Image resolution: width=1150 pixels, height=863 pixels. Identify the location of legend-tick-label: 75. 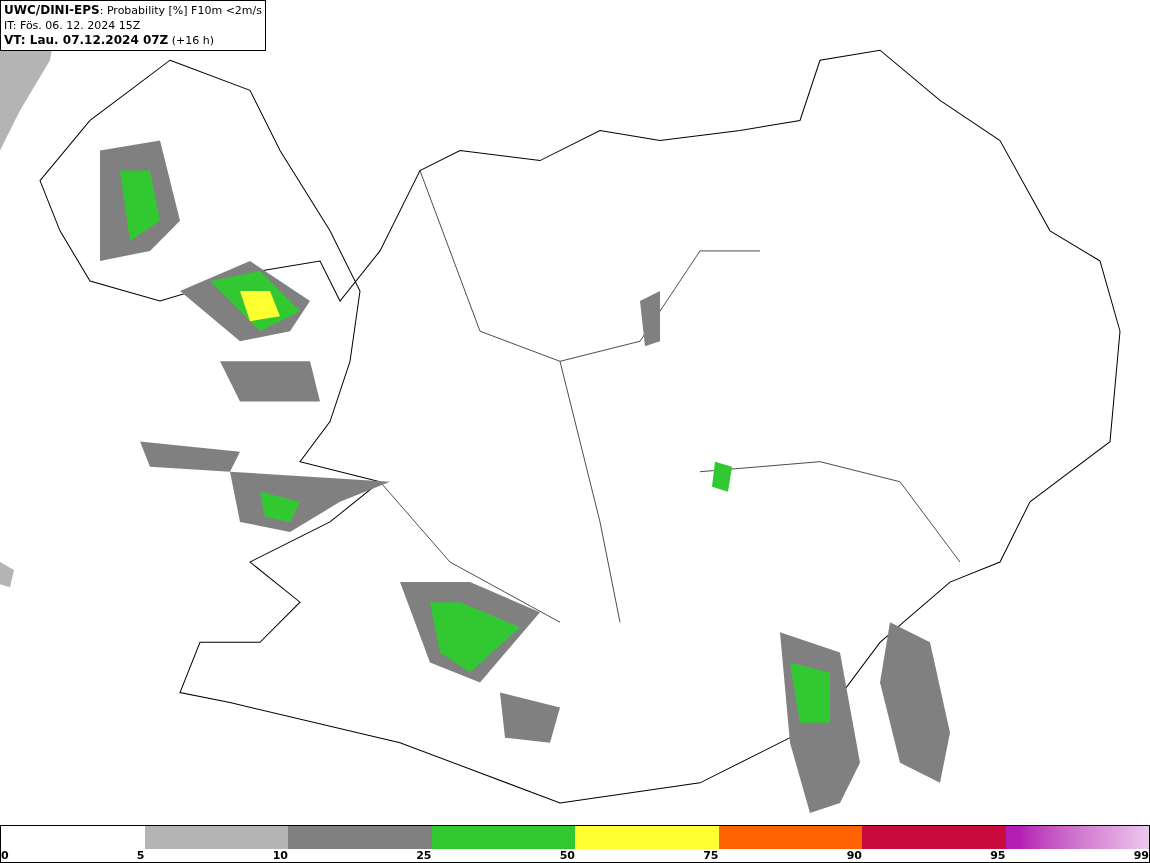
(711, 855).